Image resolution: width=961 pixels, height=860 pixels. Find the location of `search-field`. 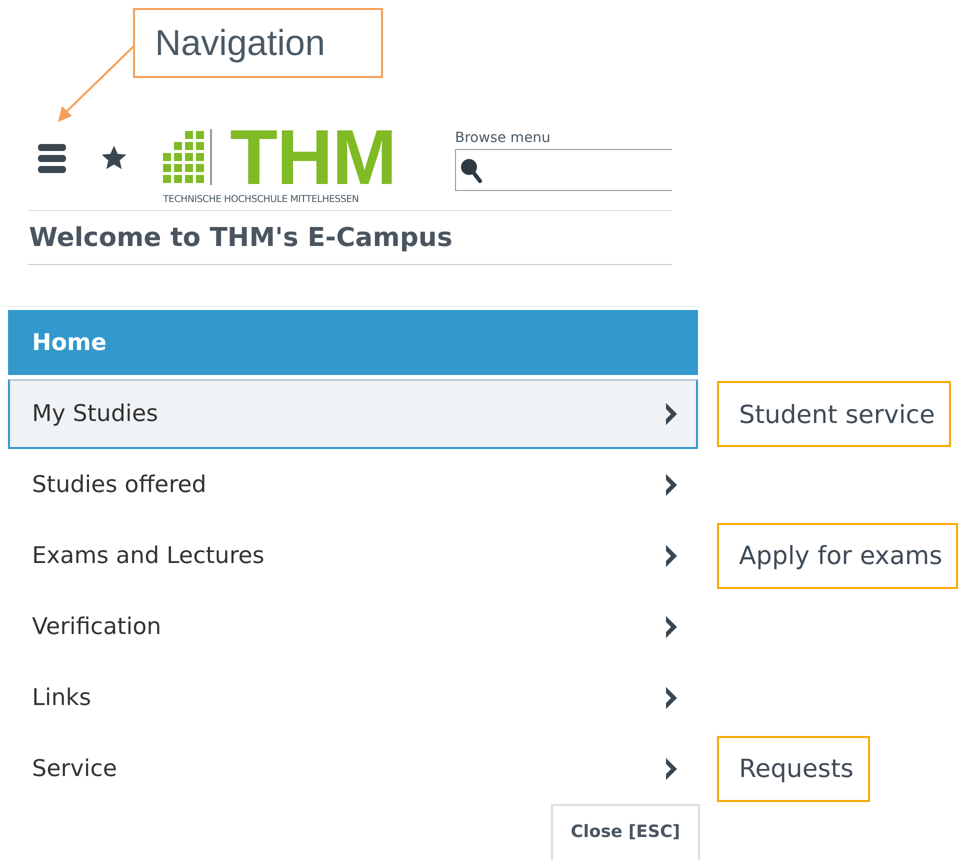

search-field is located at coordinates (563, 170).